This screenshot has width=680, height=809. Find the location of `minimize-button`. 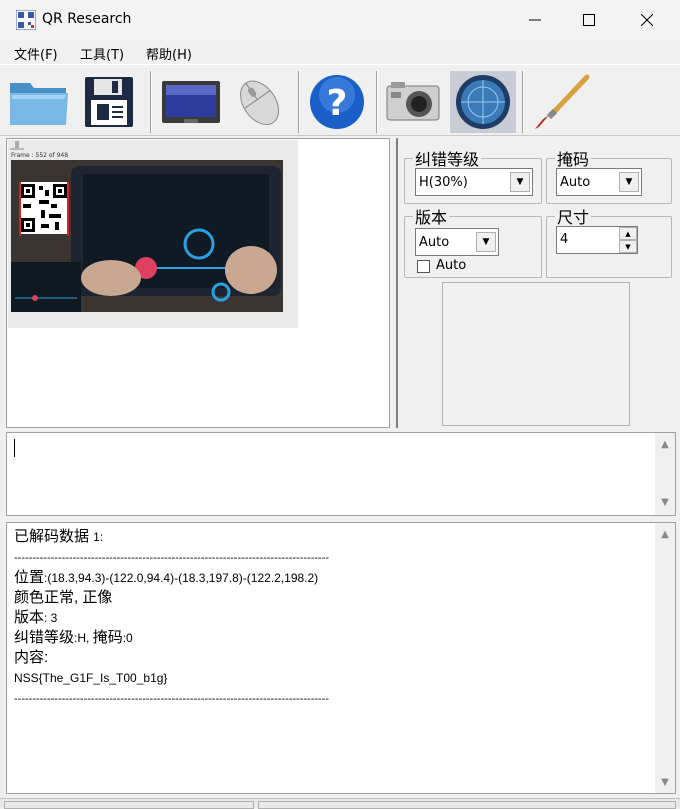

minimize-button is located at coordinates (535, 20).